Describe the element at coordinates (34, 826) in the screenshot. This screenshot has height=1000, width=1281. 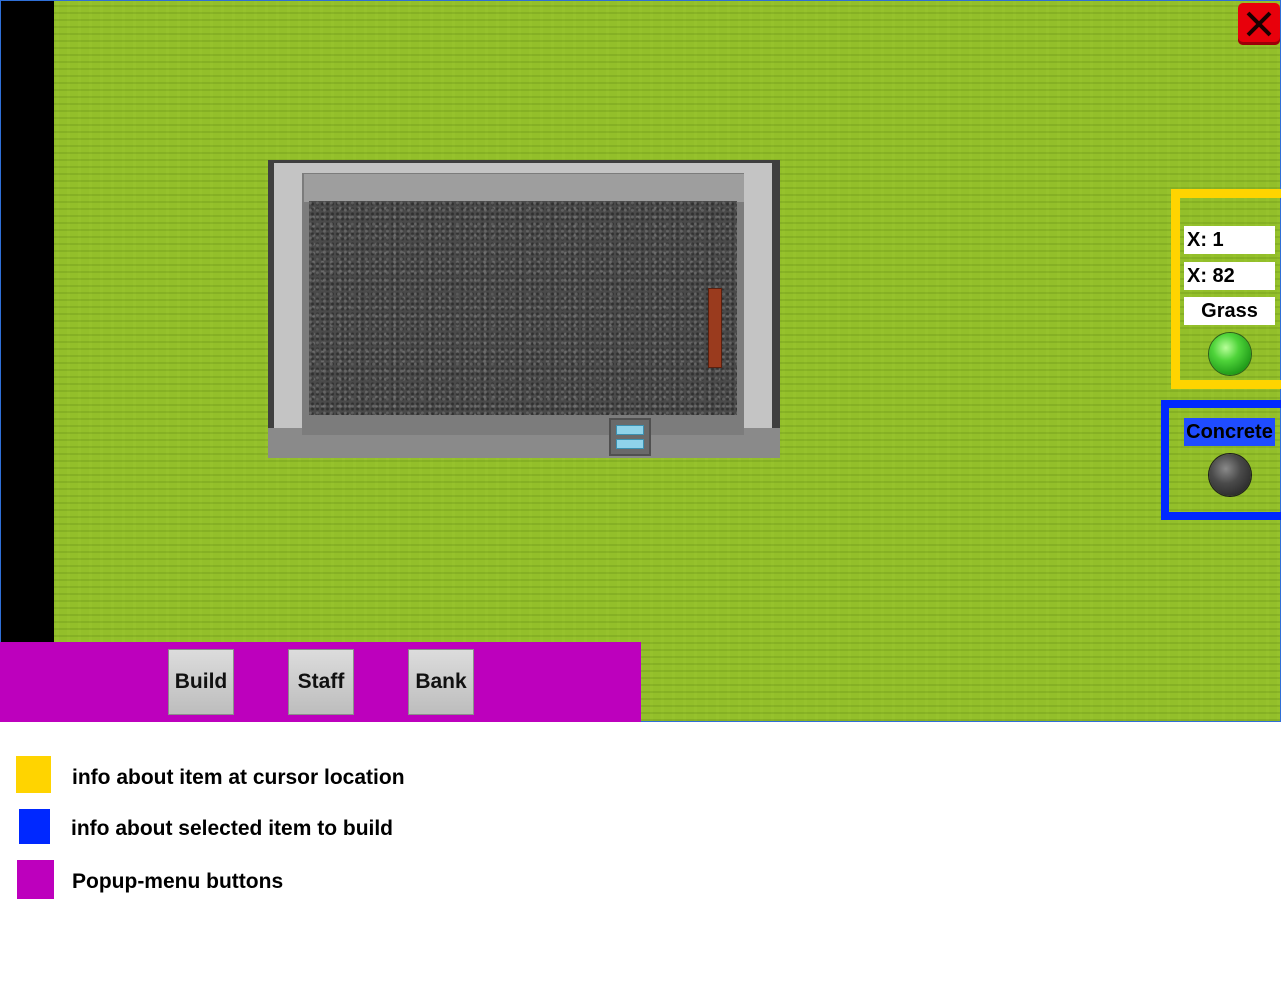
I see `legend-swatch-blue` at that location.